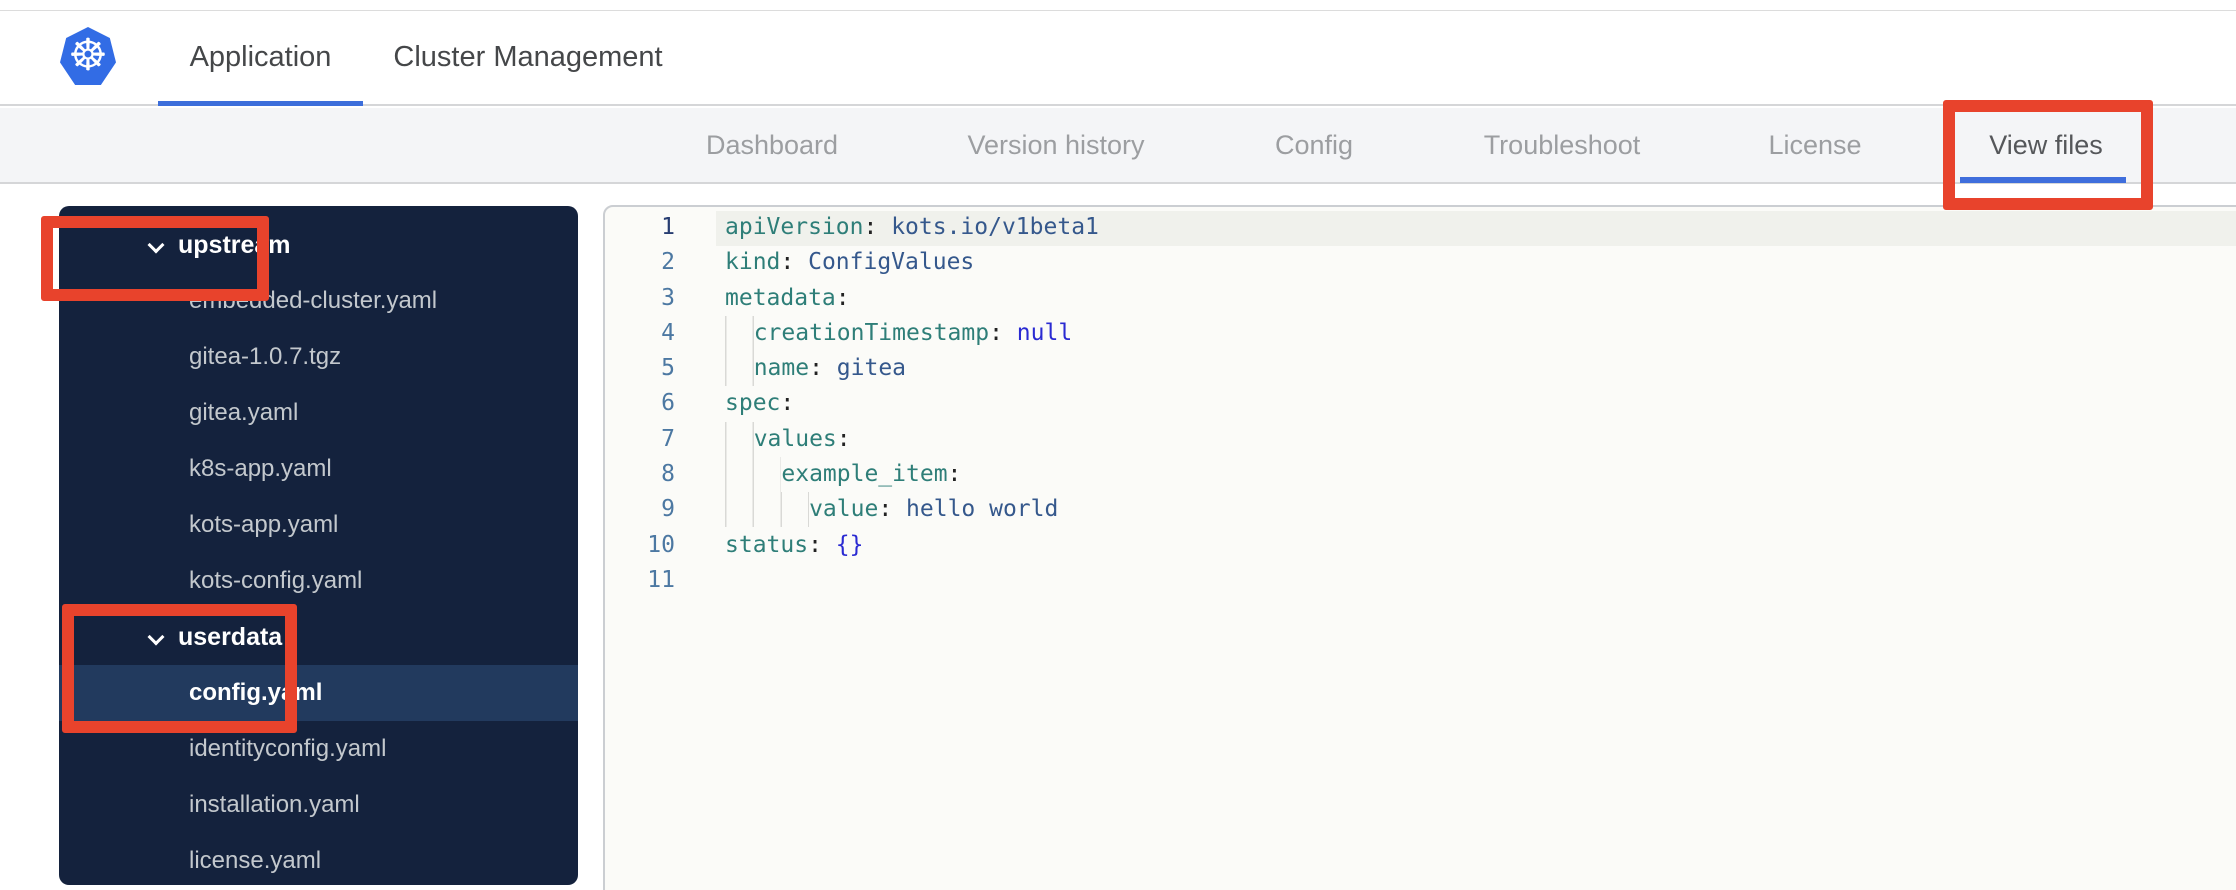 Image resolution: width=2236 pixels, height=890 pixels. I want to click on nav-tab-troubleshoot: Troubleshoot, so click(1562, 145).